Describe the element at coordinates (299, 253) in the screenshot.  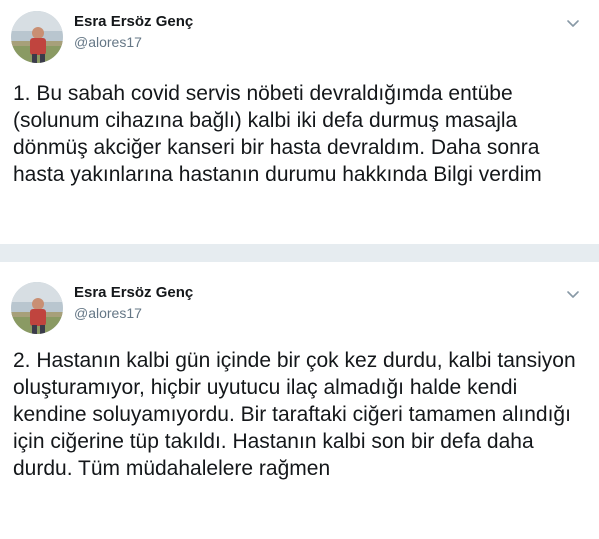
I see `tweet-divider` at that location.